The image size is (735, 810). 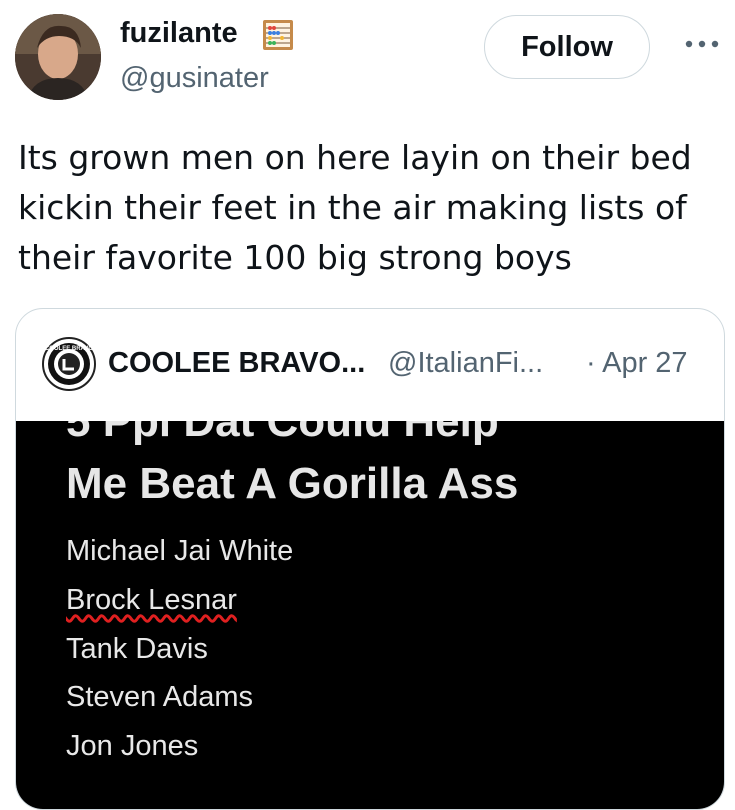 What do you see at coordinates (69, 364) in the screenshot?
I see `coolee-bravo-logo-icon: COOLEE BRAVO` at bounding box center [69, 364].